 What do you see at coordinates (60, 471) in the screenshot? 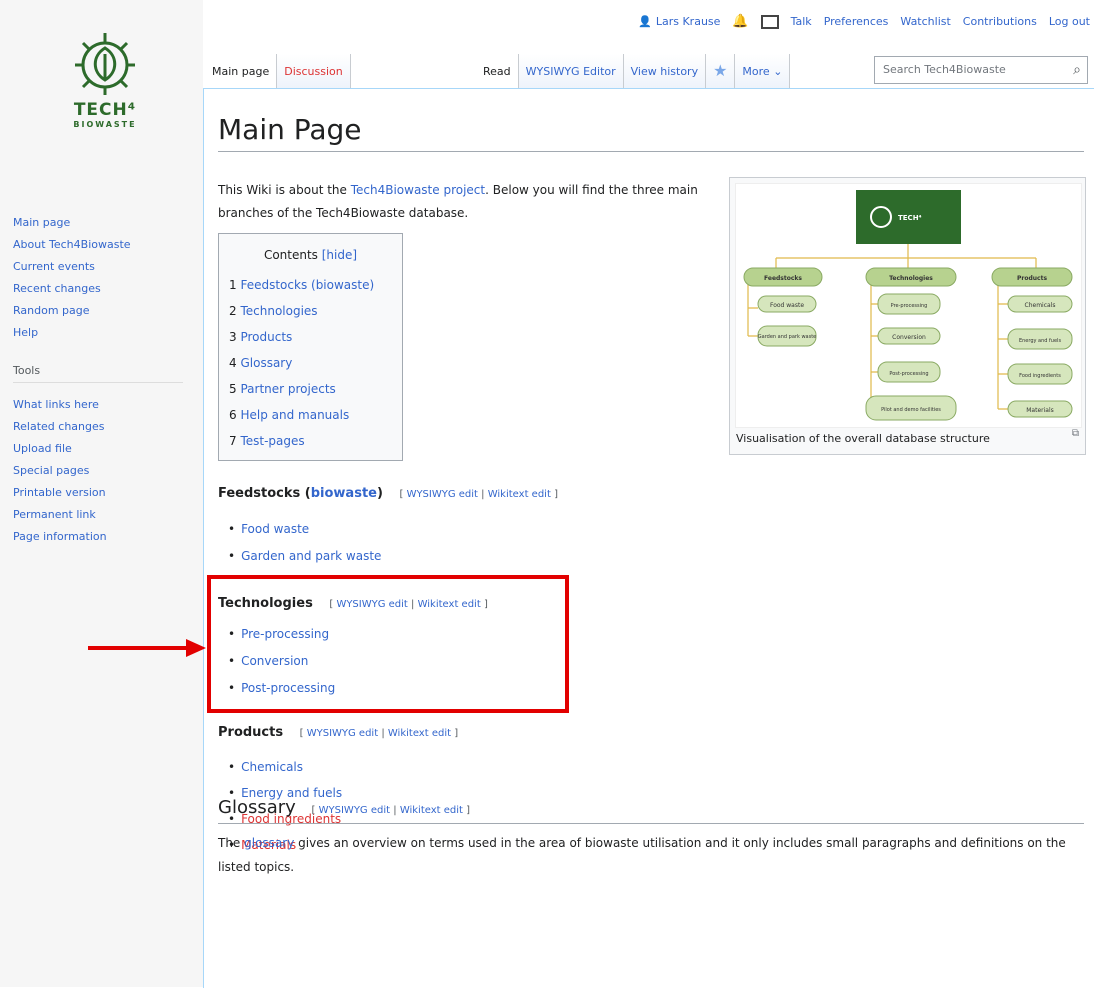
I see `sidebar-item-special-pages: Special pages` at bounding box center [60, 471].